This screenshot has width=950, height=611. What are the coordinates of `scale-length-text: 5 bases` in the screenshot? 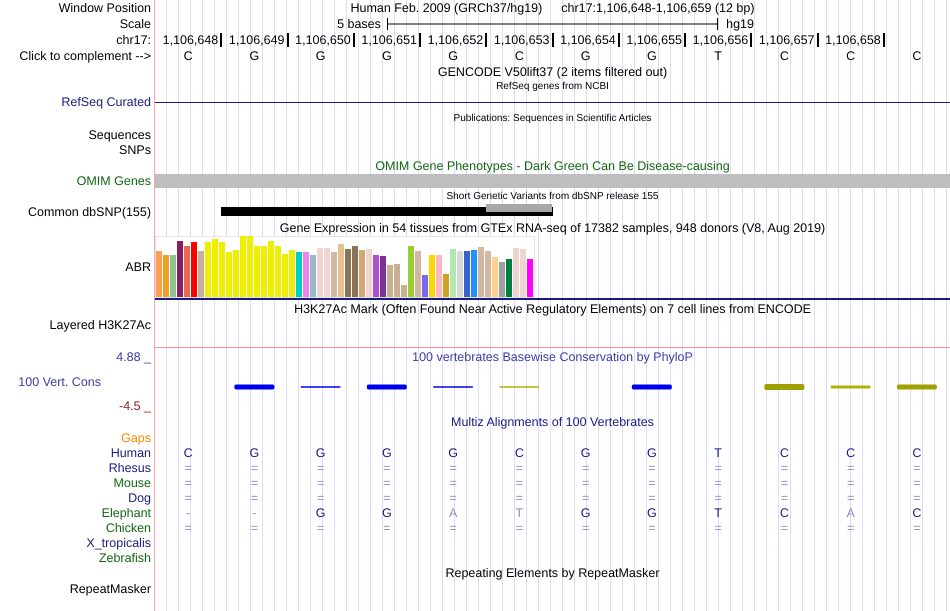 It's located at (359, 24).